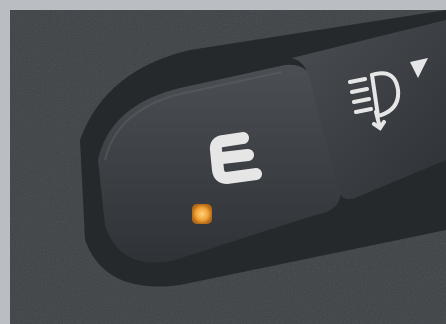  What do you see at coordinates (202, 214) in the screenshot?
I see `indicator-led` at bounding box center [202, 214].